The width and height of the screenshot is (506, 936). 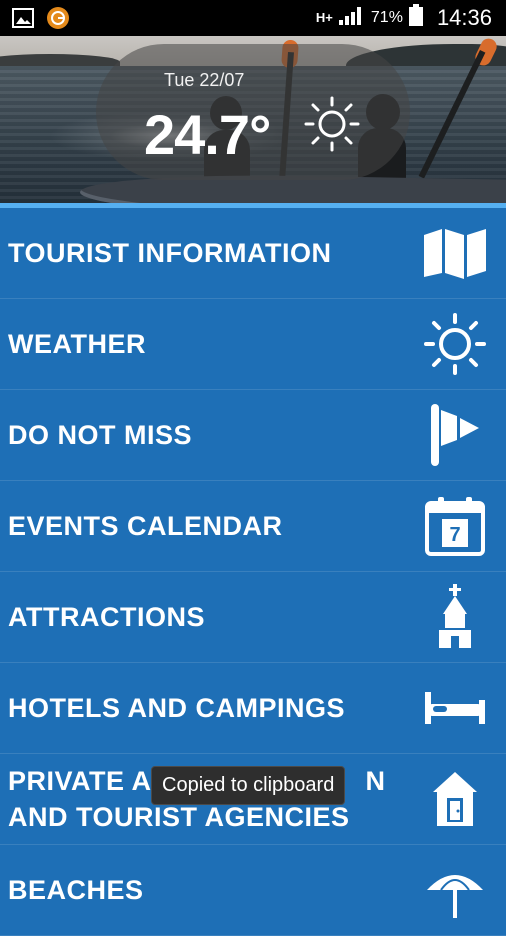 I want to click on weather-date: Tue 22/07, so click(x=204, y=80).